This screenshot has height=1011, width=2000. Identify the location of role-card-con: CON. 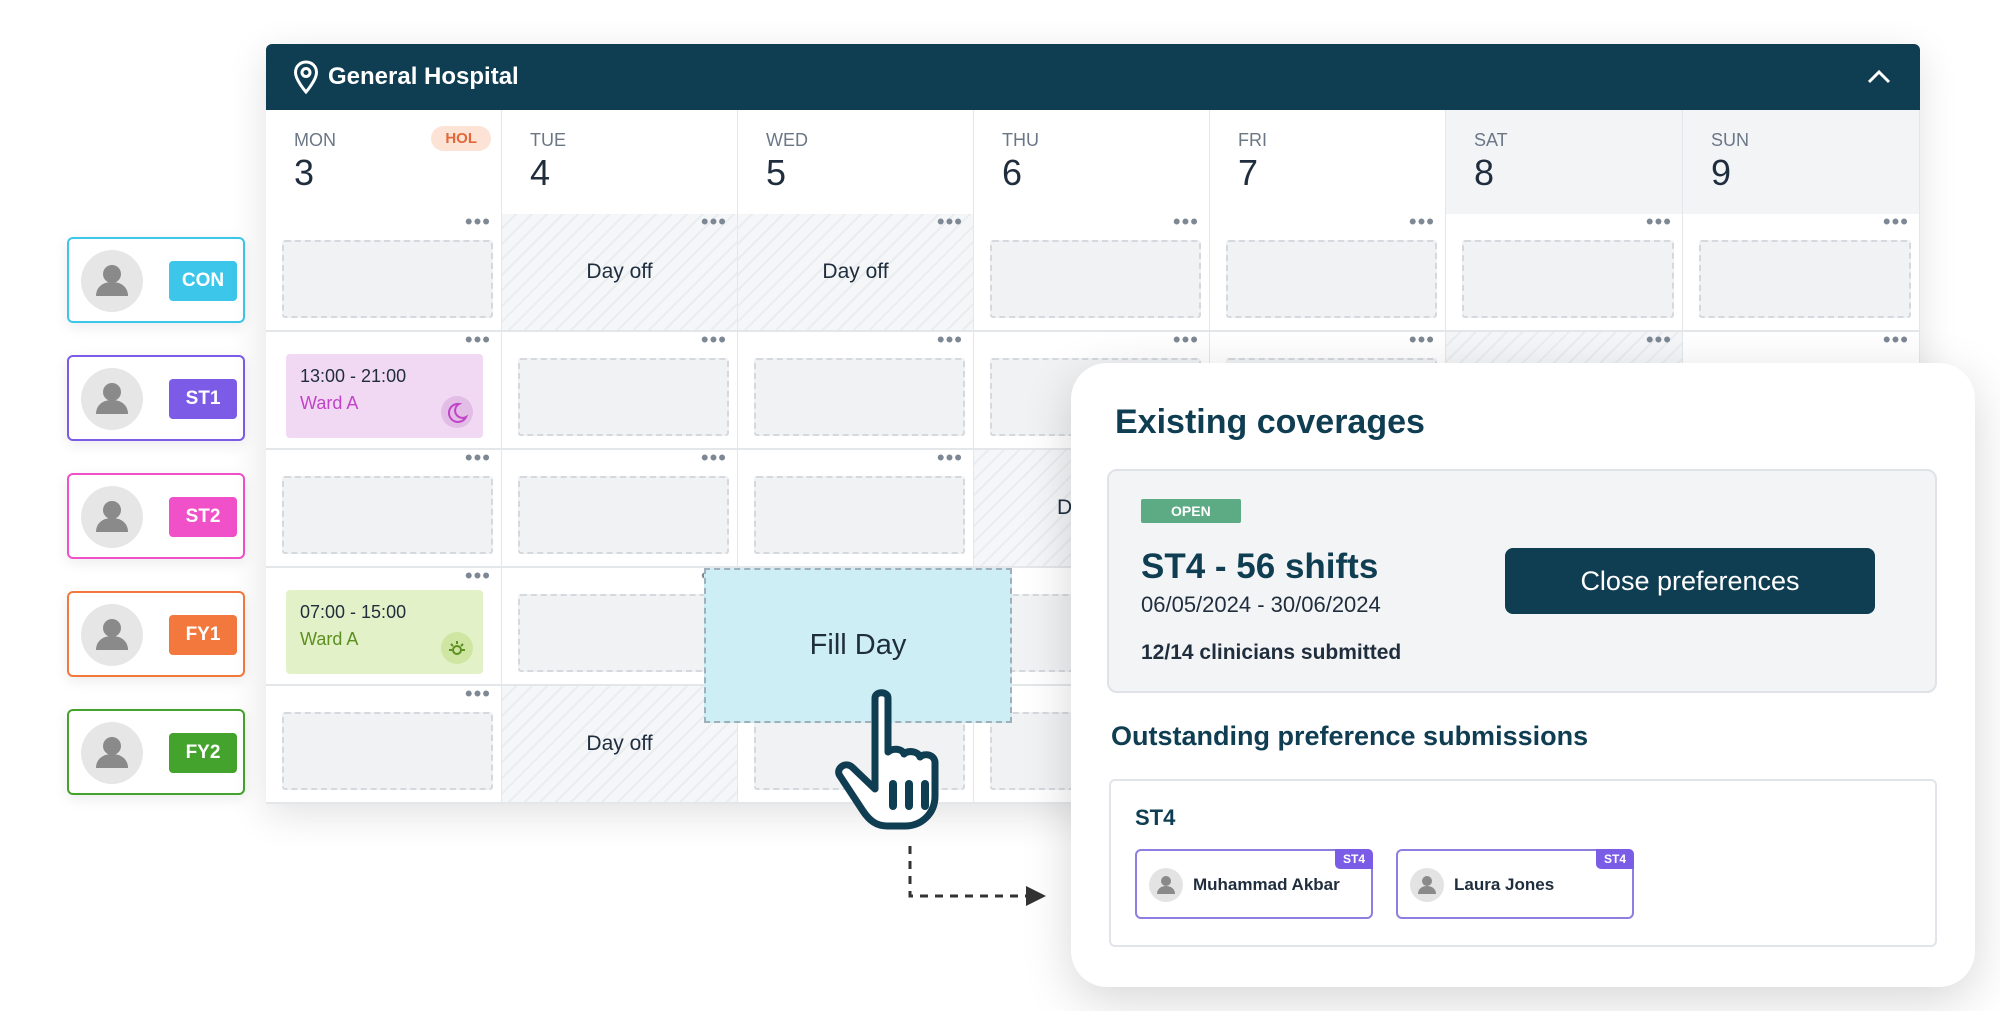
(156, 280).